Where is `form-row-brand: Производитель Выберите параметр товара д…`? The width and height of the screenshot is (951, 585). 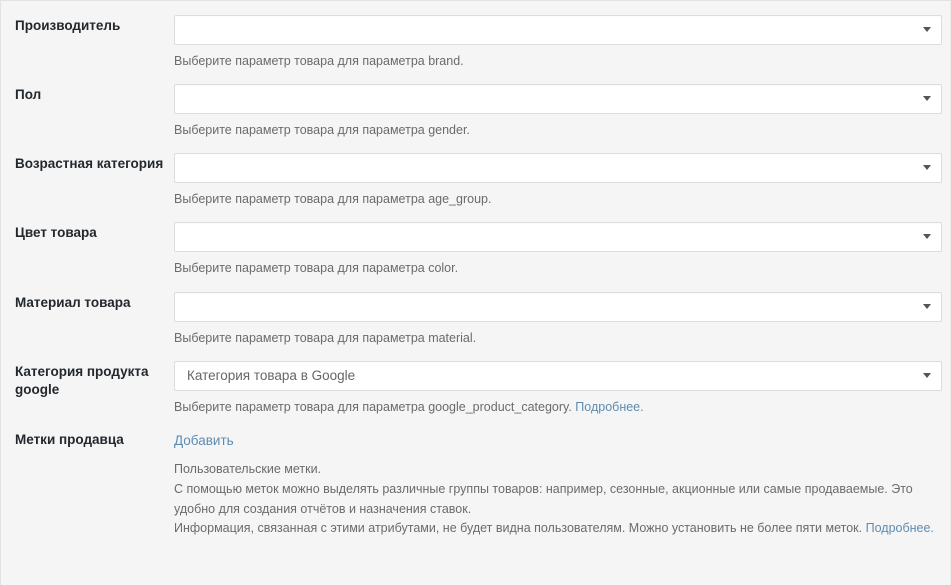 form-row-brand: Производитель Выберите параметр товара д… is located at coordinates (475, 35).